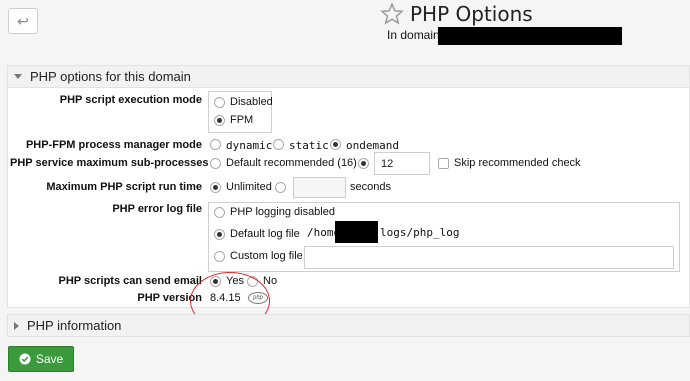  What do you see at coordinates (219, 212) in the screenshot?
I see `radio-logging-disabled` at bounding box center [219, 212].